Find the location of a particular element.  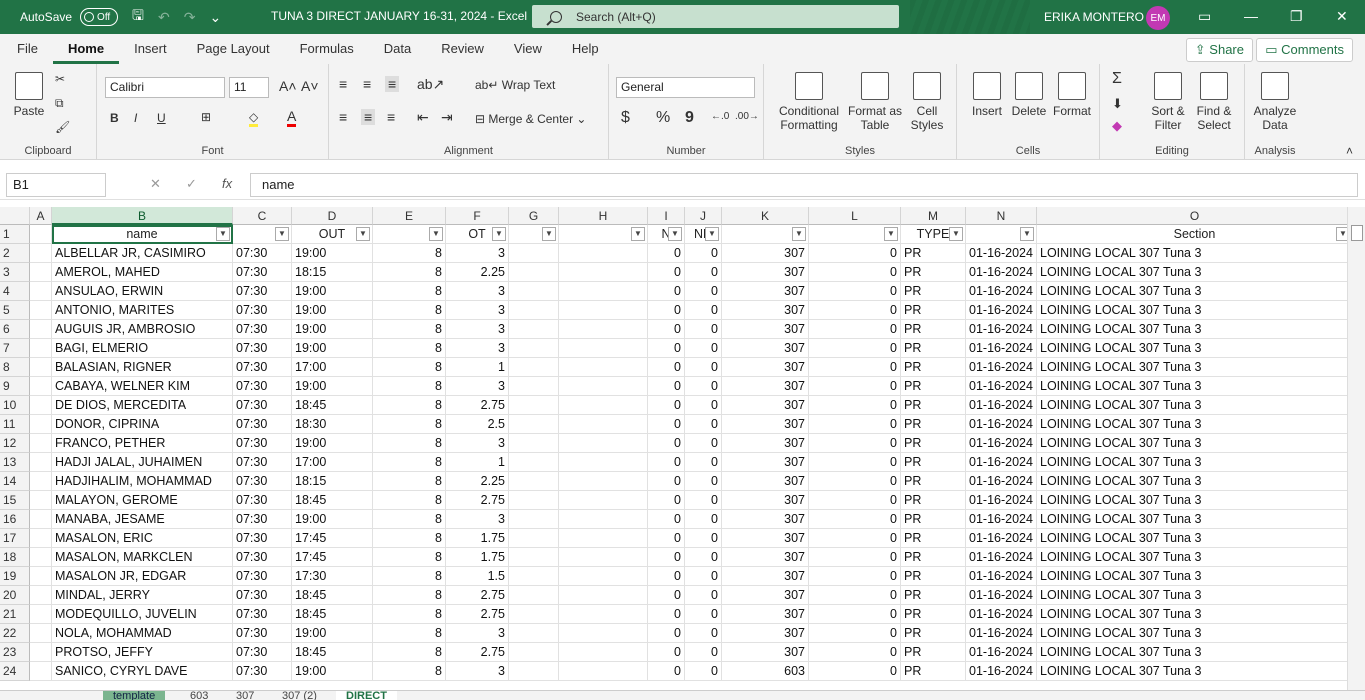

table-cell-d: 19:00 is located at coordinates (332, 310).